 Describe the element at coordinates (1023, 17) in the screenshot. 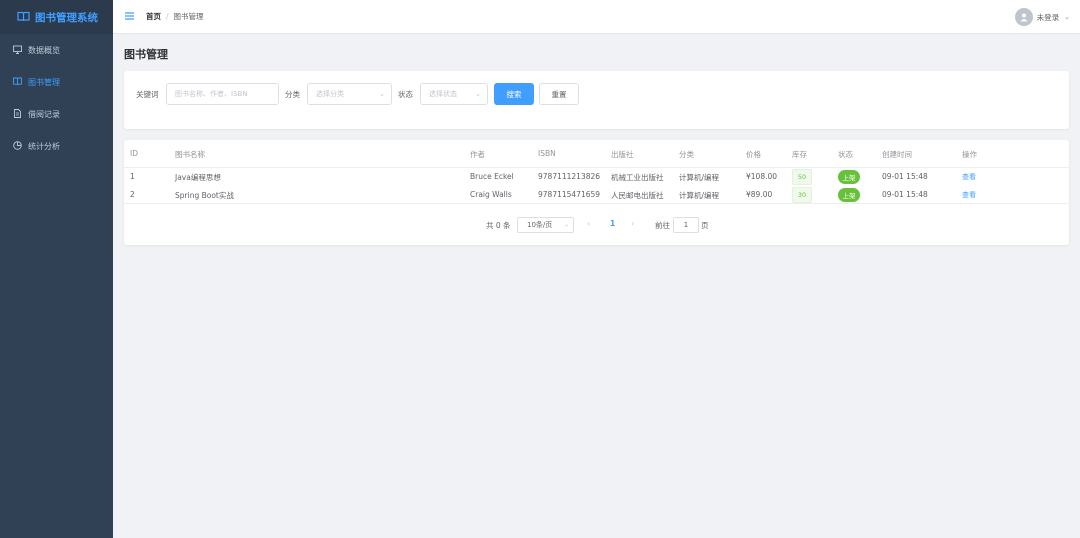

I see `avatar` at that location.